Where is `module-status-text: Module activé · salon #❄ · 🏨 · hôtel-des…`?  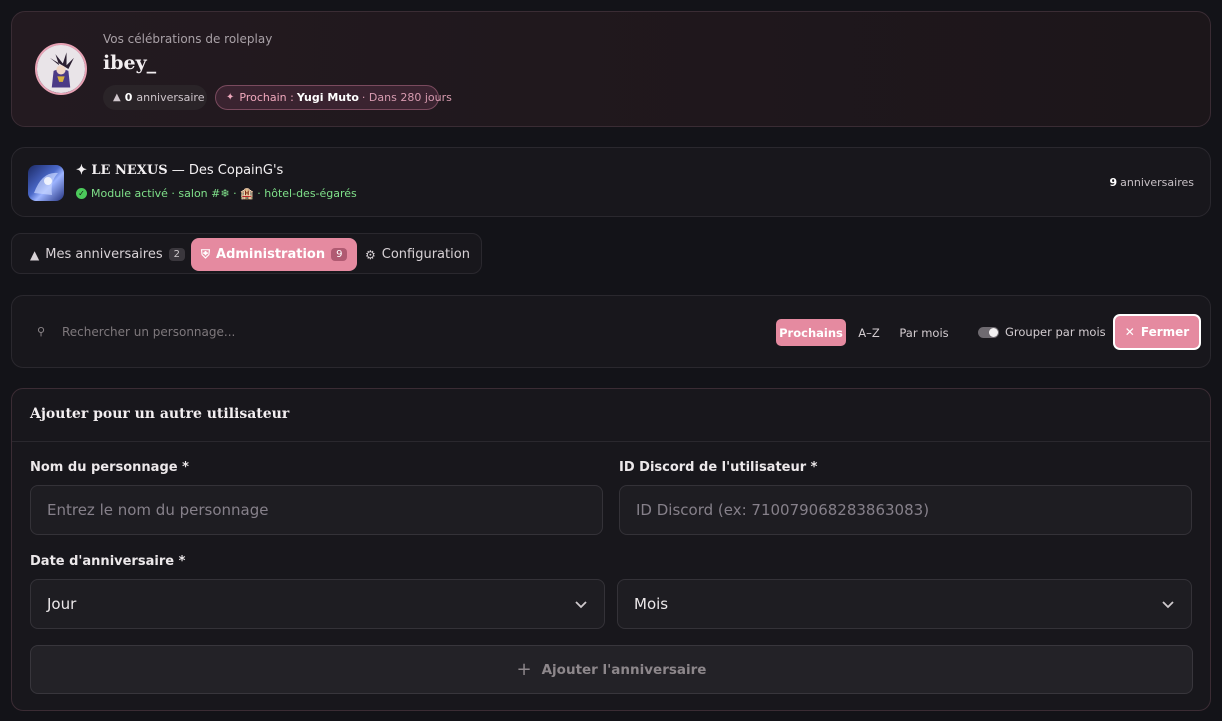
module-status-text: Module activé · salon #❄ · 🏨 · hôtel-des… is located at coordinates (224, 193).